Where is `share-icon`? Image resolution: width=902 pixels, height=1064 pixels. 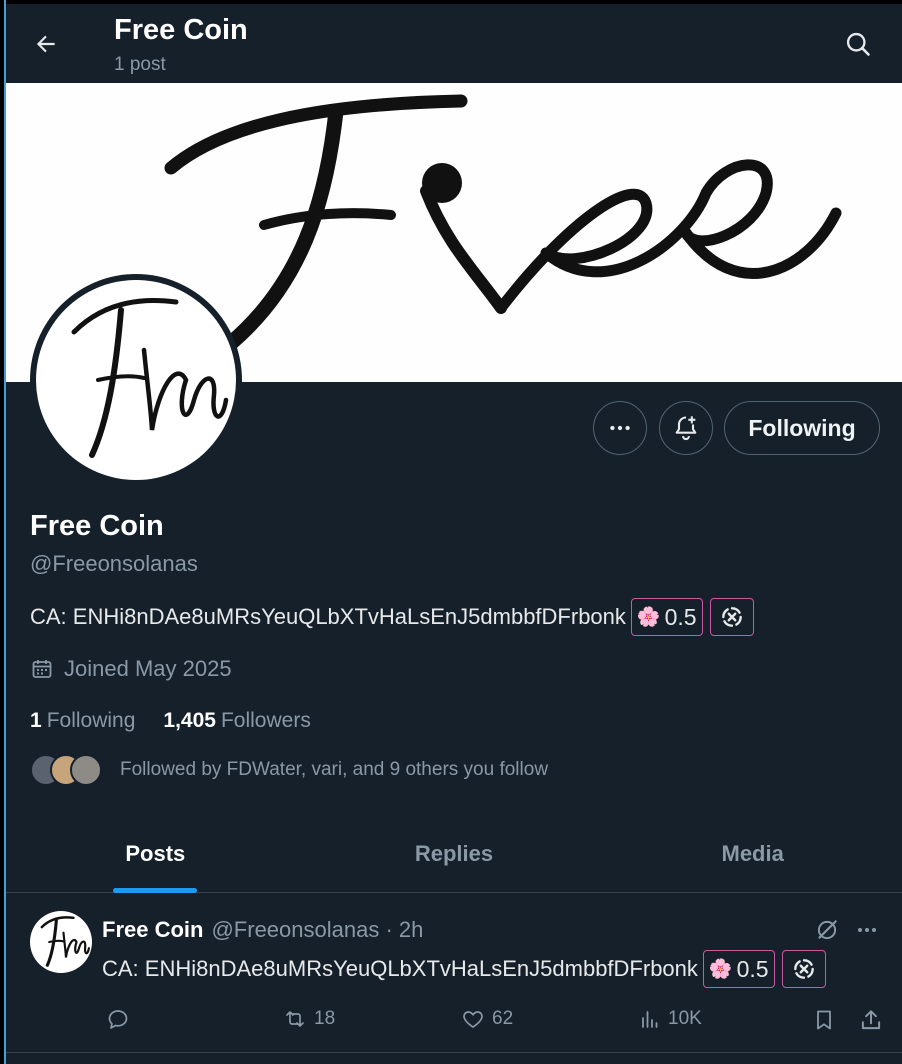
share-icon is located at coordinates (871, 1020).